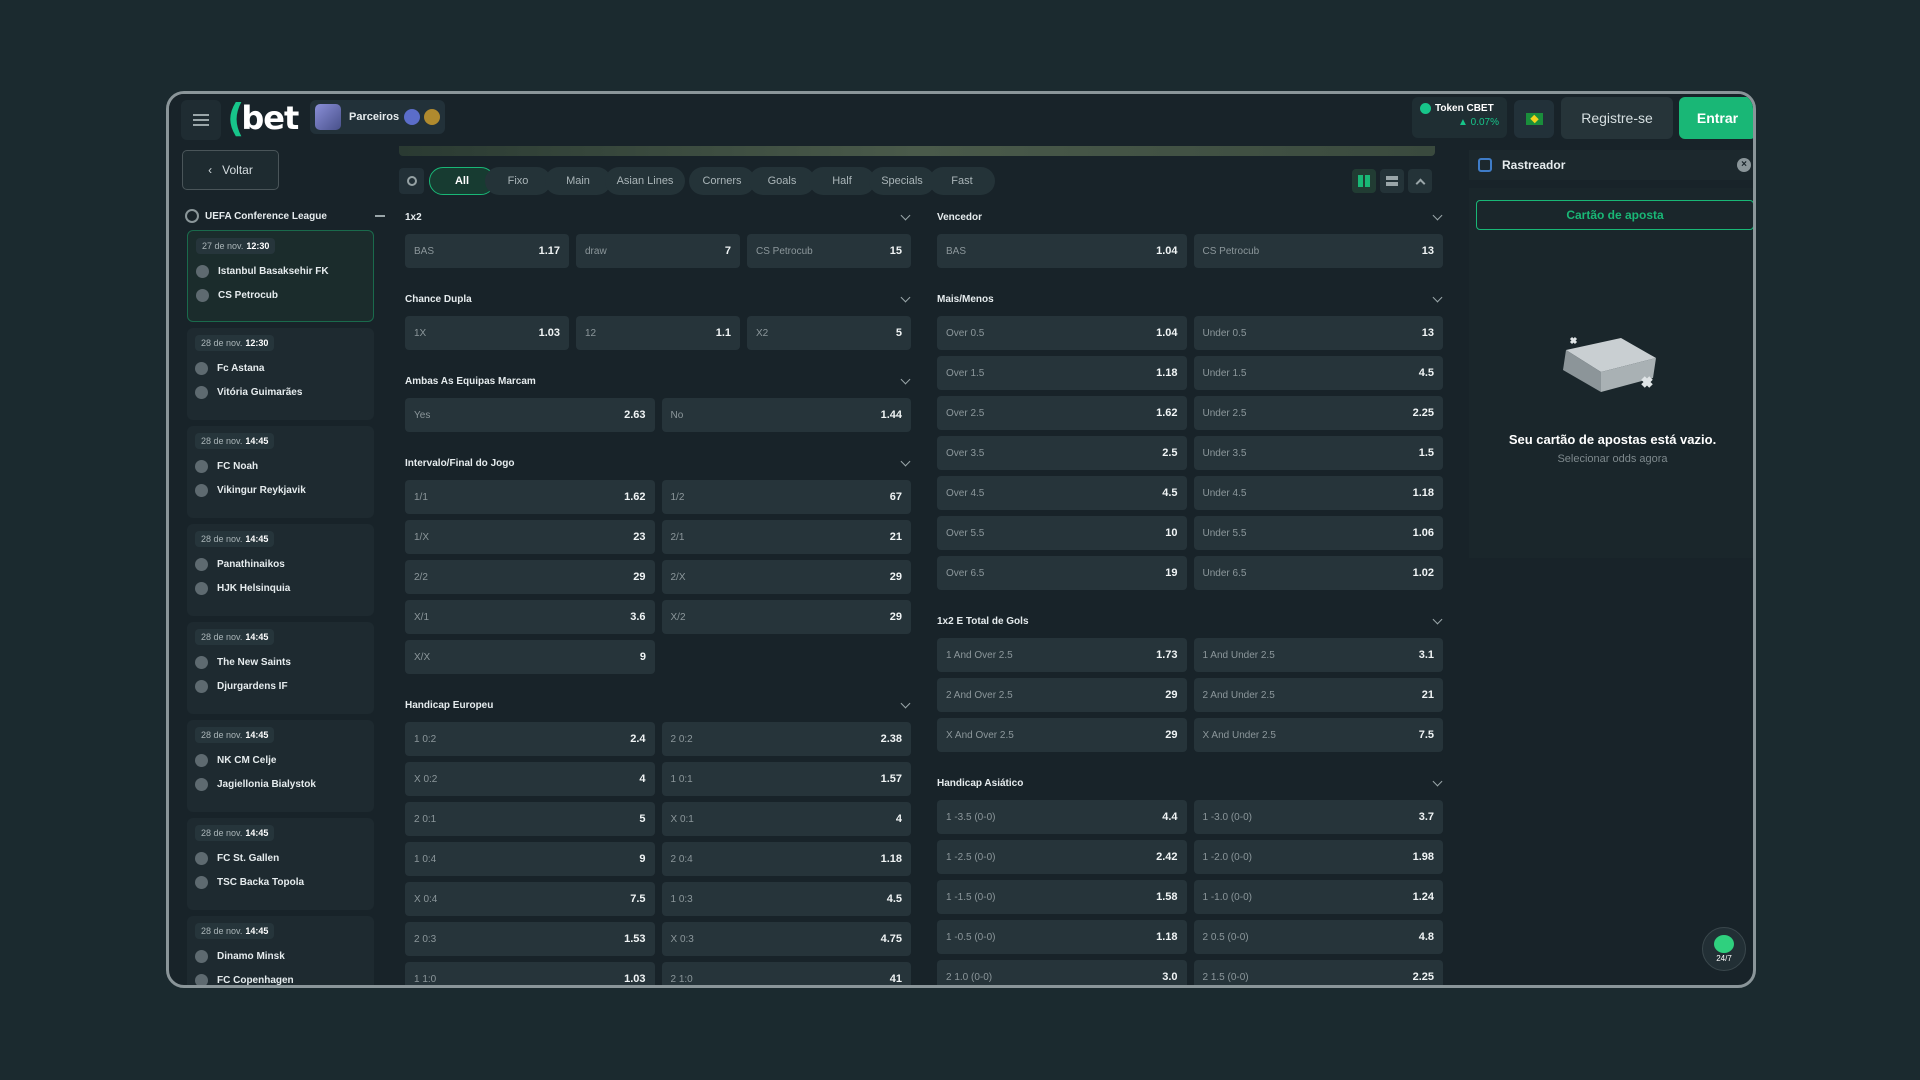  What do you see at coordinates (786, 859) in the screenshot?
I see `odds-button: 2 0:4 1.18` at bounding box center [786, 859].